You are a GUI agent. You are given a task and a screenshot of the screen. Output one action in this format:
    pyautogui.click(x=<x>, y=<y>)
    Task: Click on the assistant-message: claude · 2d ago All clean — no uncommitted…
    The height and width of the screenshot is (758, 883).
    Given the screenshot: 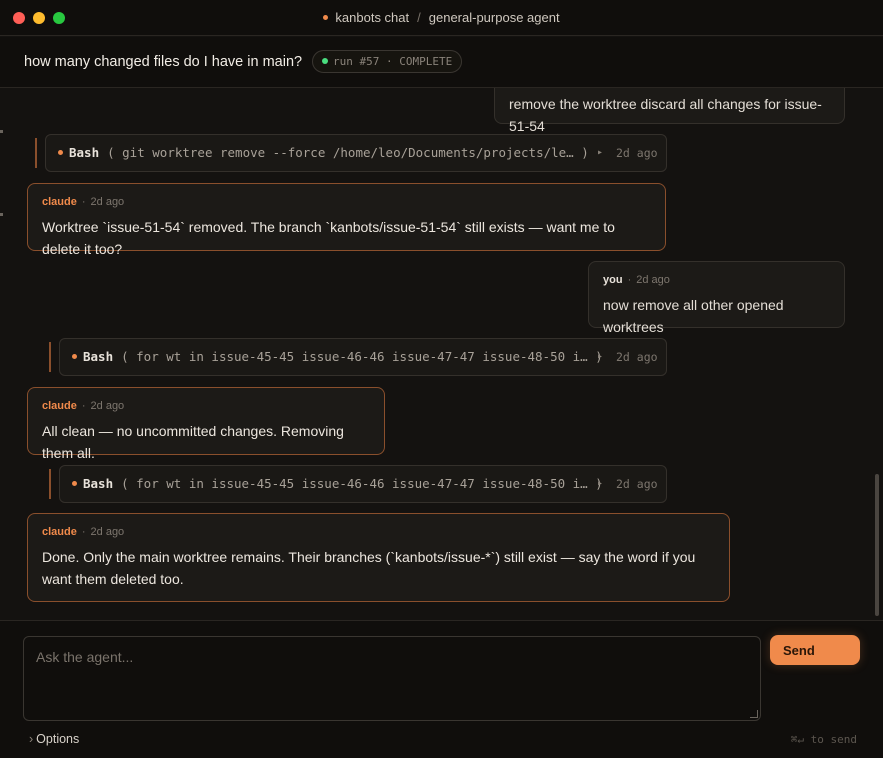 What is the action you would take?
    pyautogui.click(x=206, y=424)
    